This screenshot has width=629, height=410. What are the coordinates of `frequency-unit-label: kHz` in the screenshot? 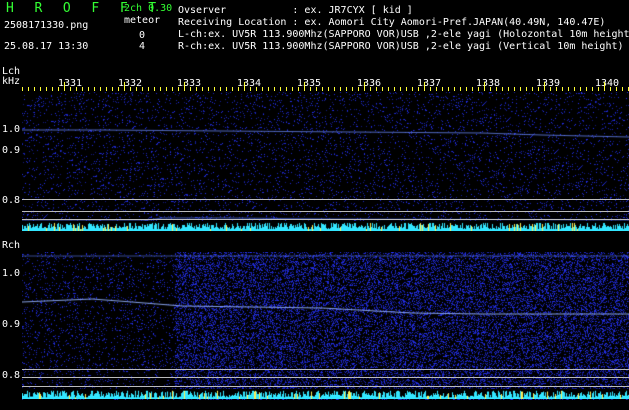 It's located at (11, 81).